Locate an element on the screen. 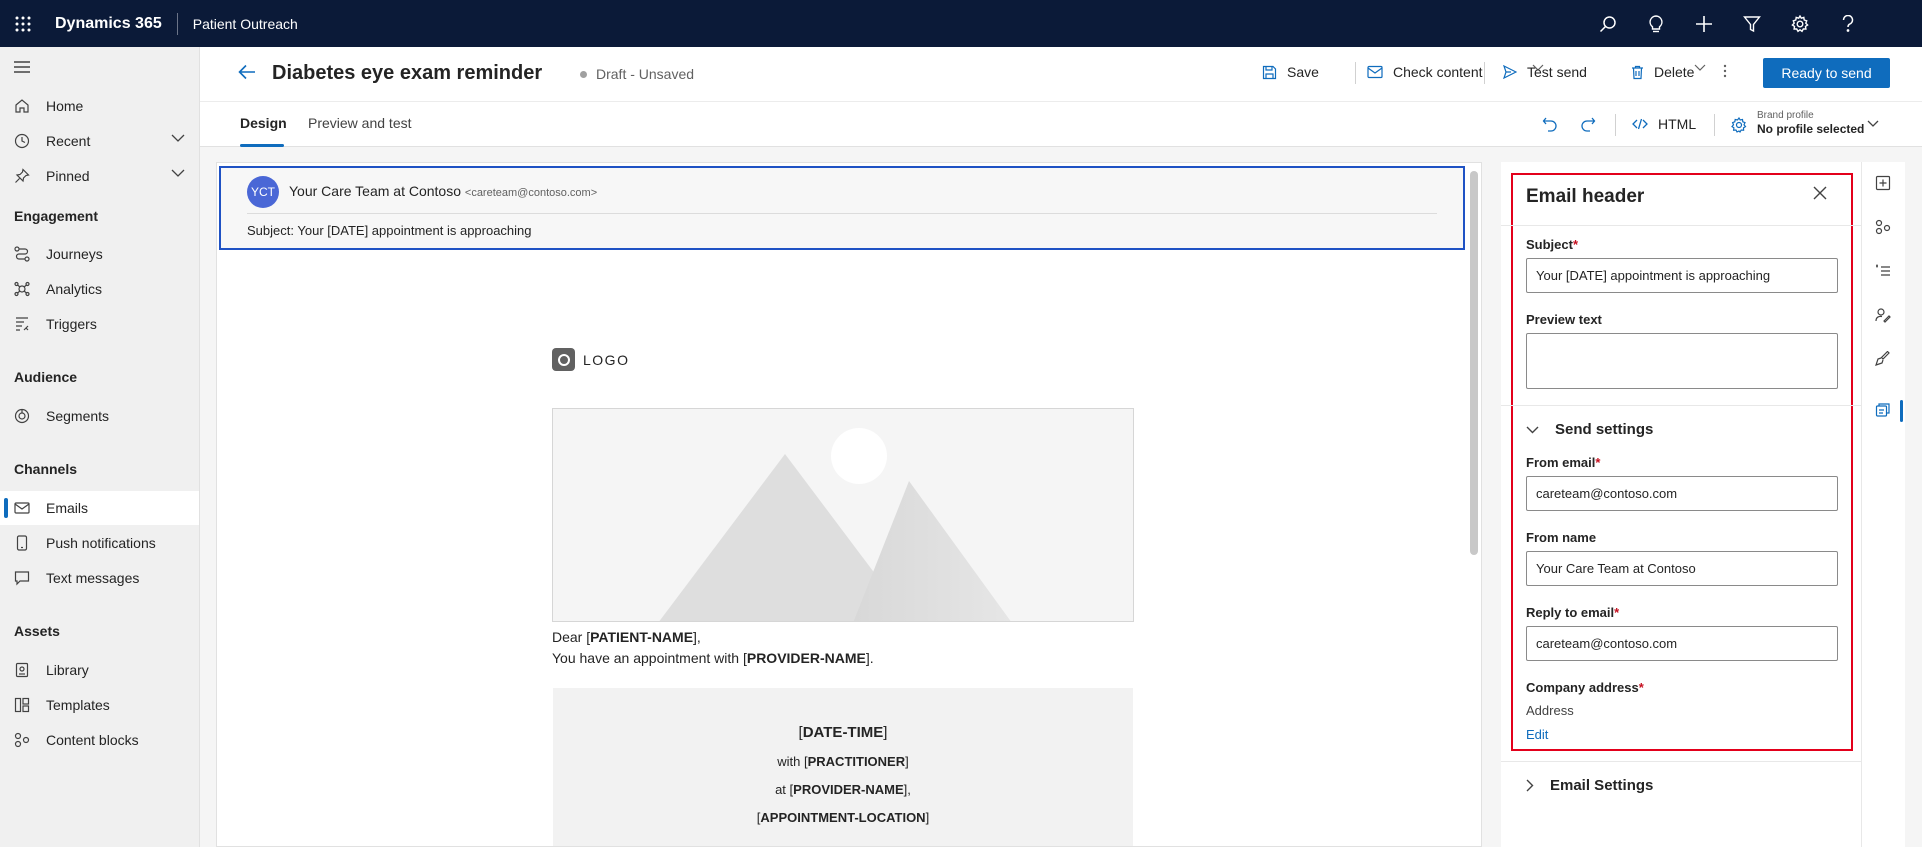  nav-label: Analytics is located at coordinates (74, 289).